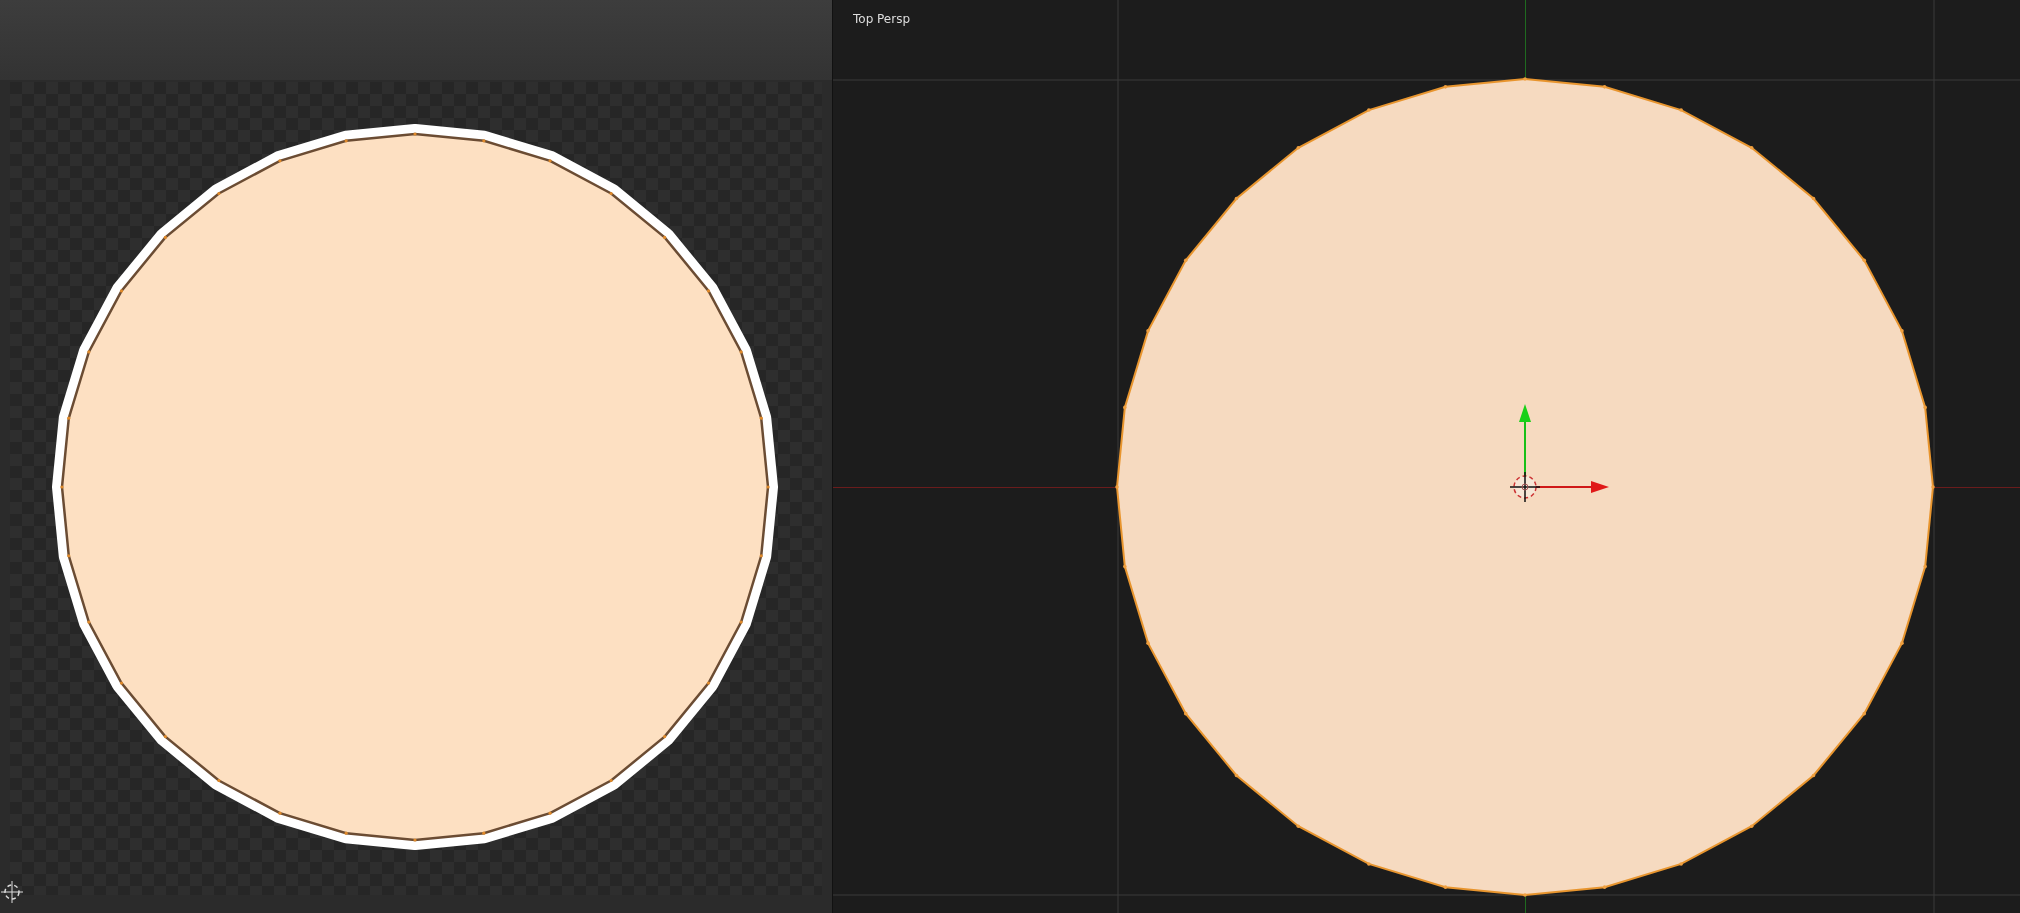 Image resolution: width=2020 pixels, height=913 pixels. I want to click on cursor-icon, so click(12, 892).